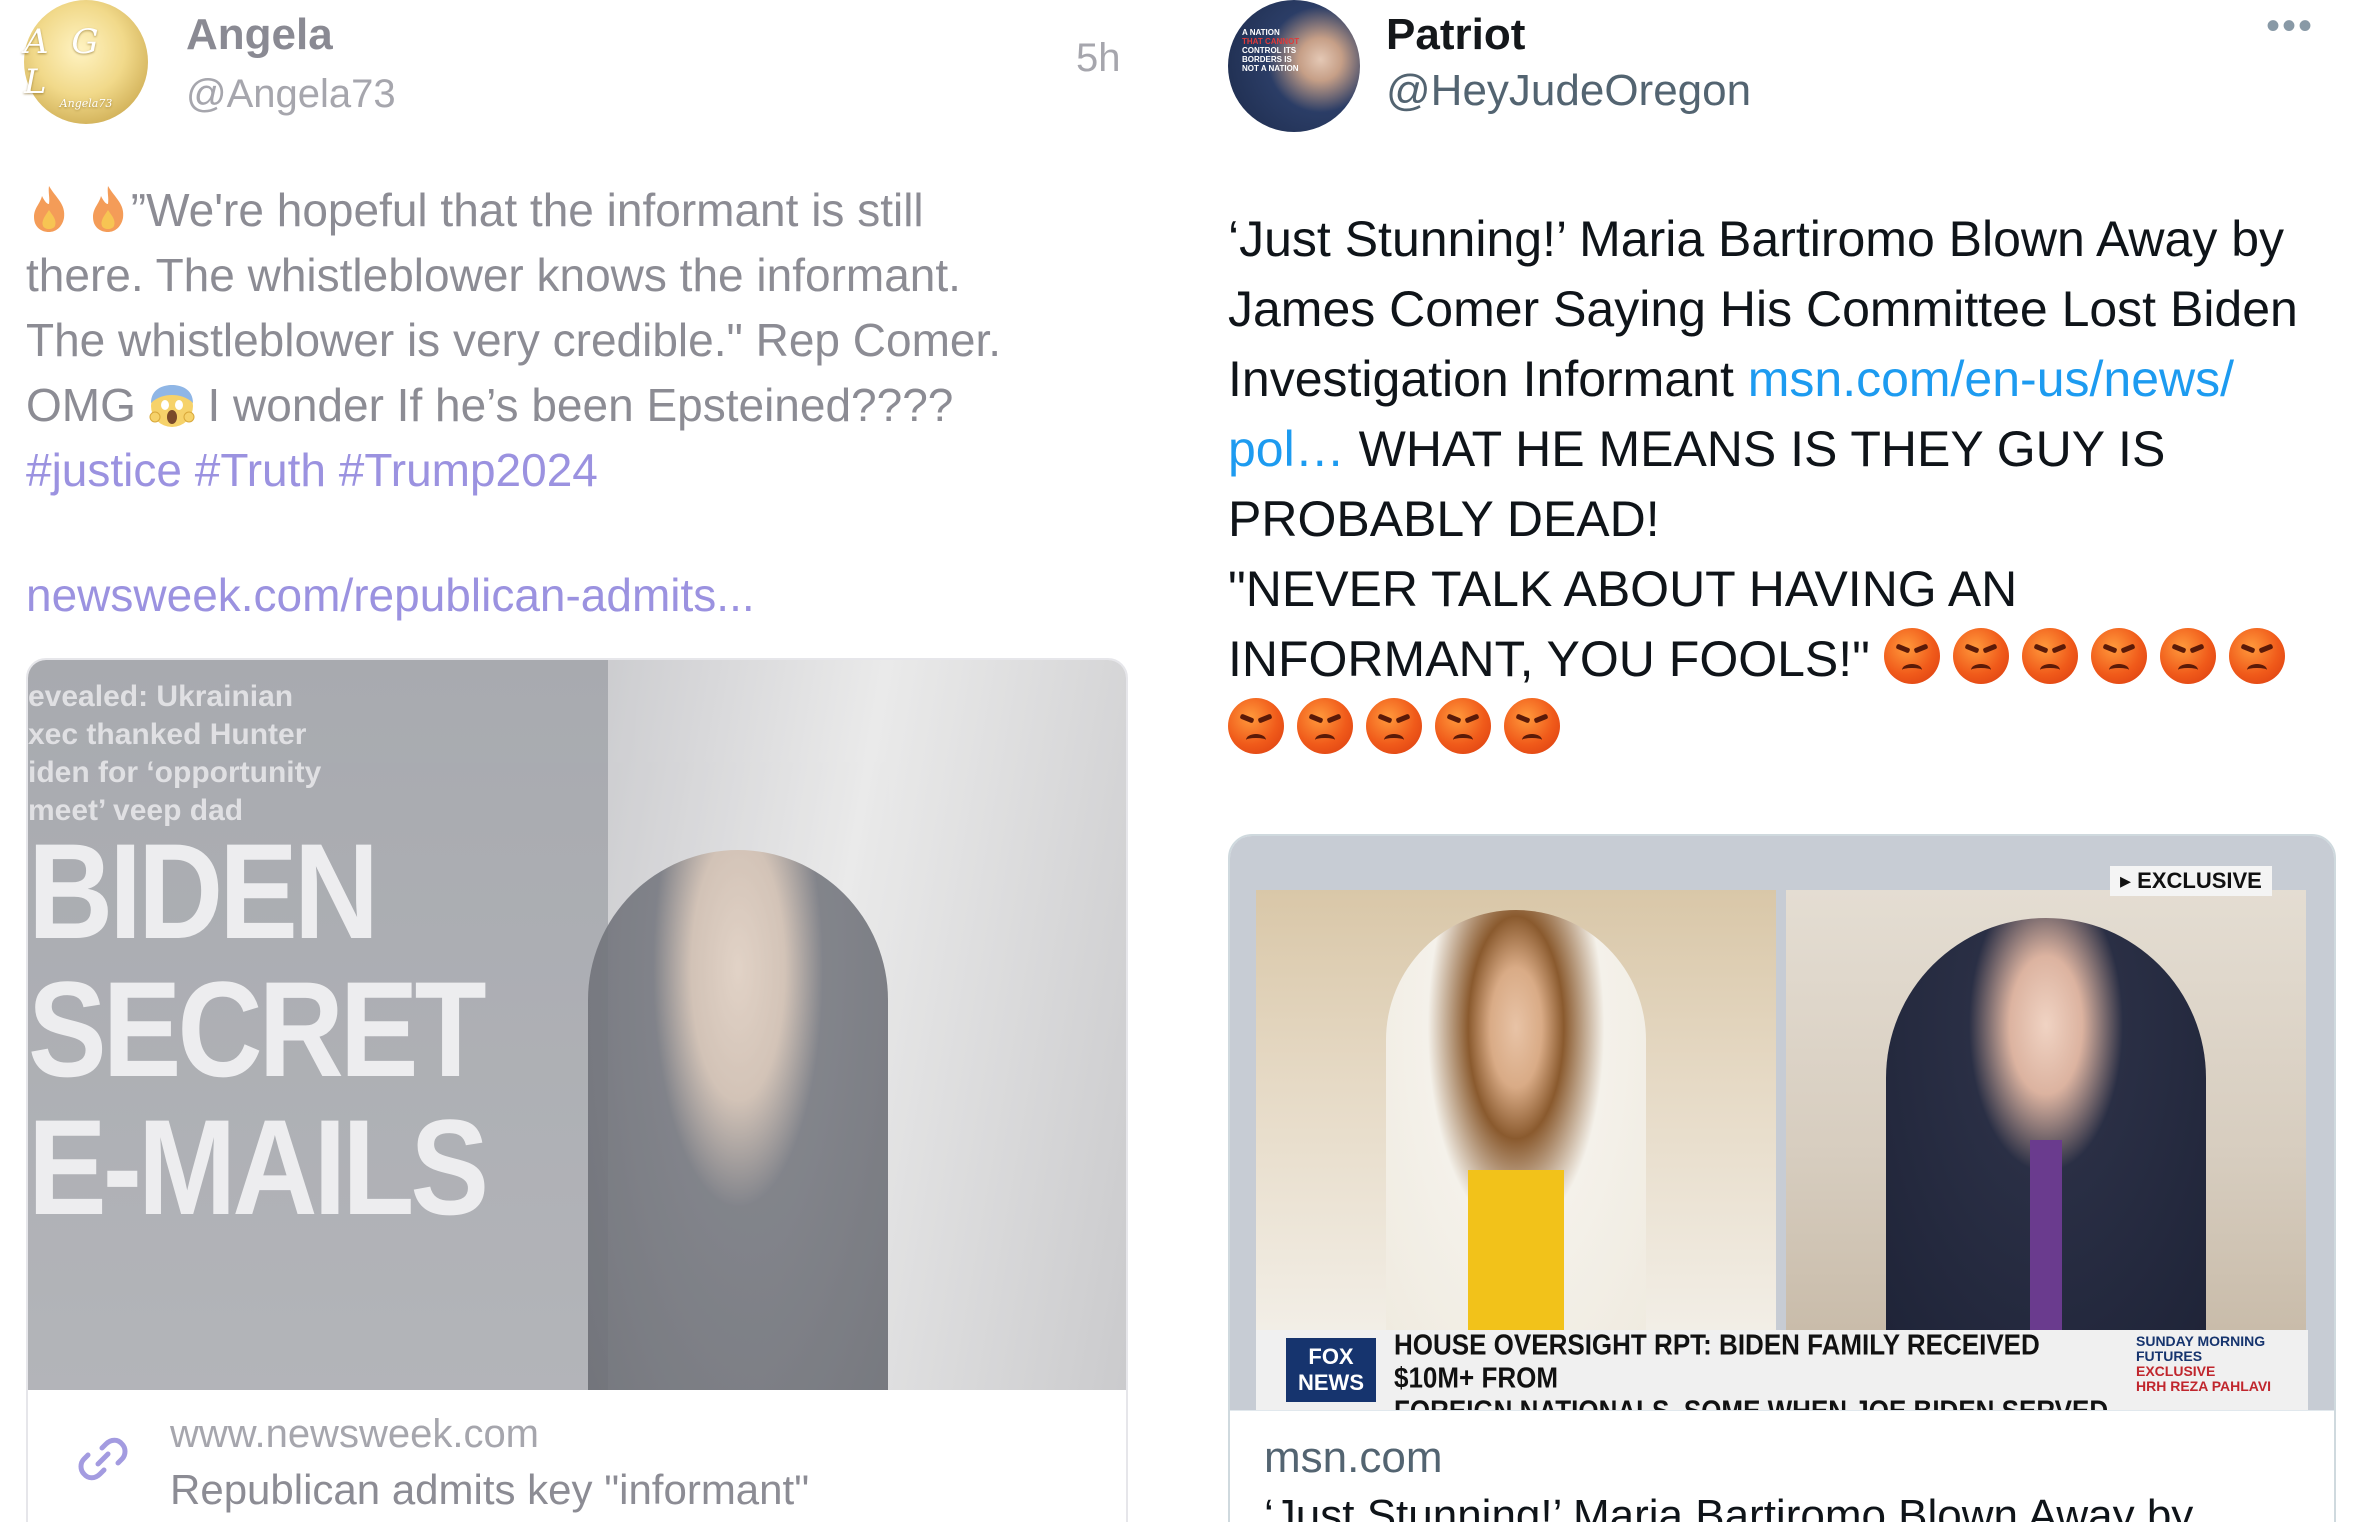  Describe the element at coordinates (259, 35) in the screenshot. I see `display-name: Angela` at that location.